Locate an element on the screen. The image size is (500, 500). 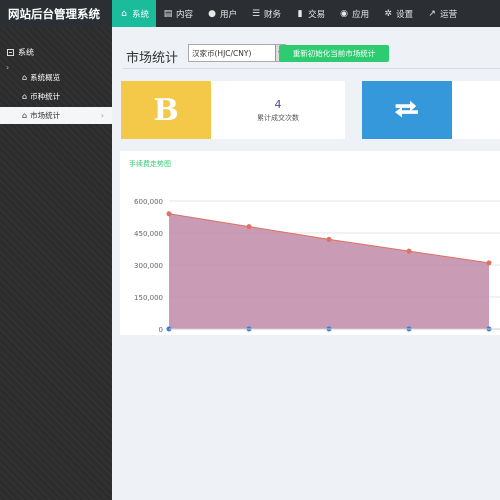
nav-item-system: ⌂ 系统 is located at coordinates (134, 13).